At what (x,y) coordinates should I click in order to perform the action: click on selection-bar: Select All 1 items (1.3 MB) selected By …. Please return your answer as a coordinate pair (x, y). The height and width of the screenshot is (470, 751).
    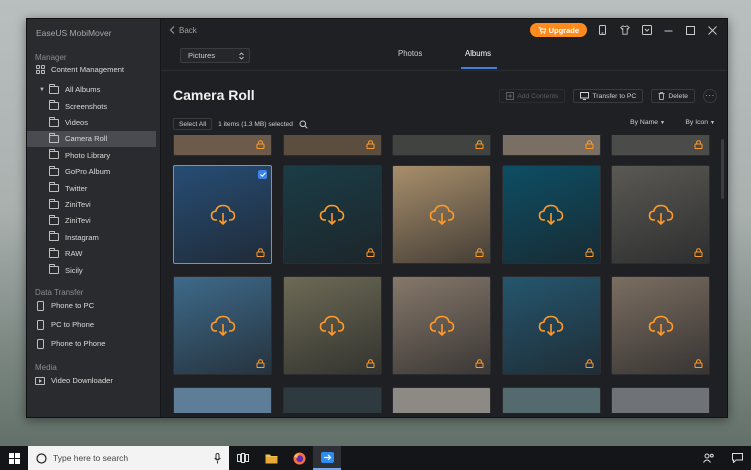
    Looking at the image, I should click on (446, 124).